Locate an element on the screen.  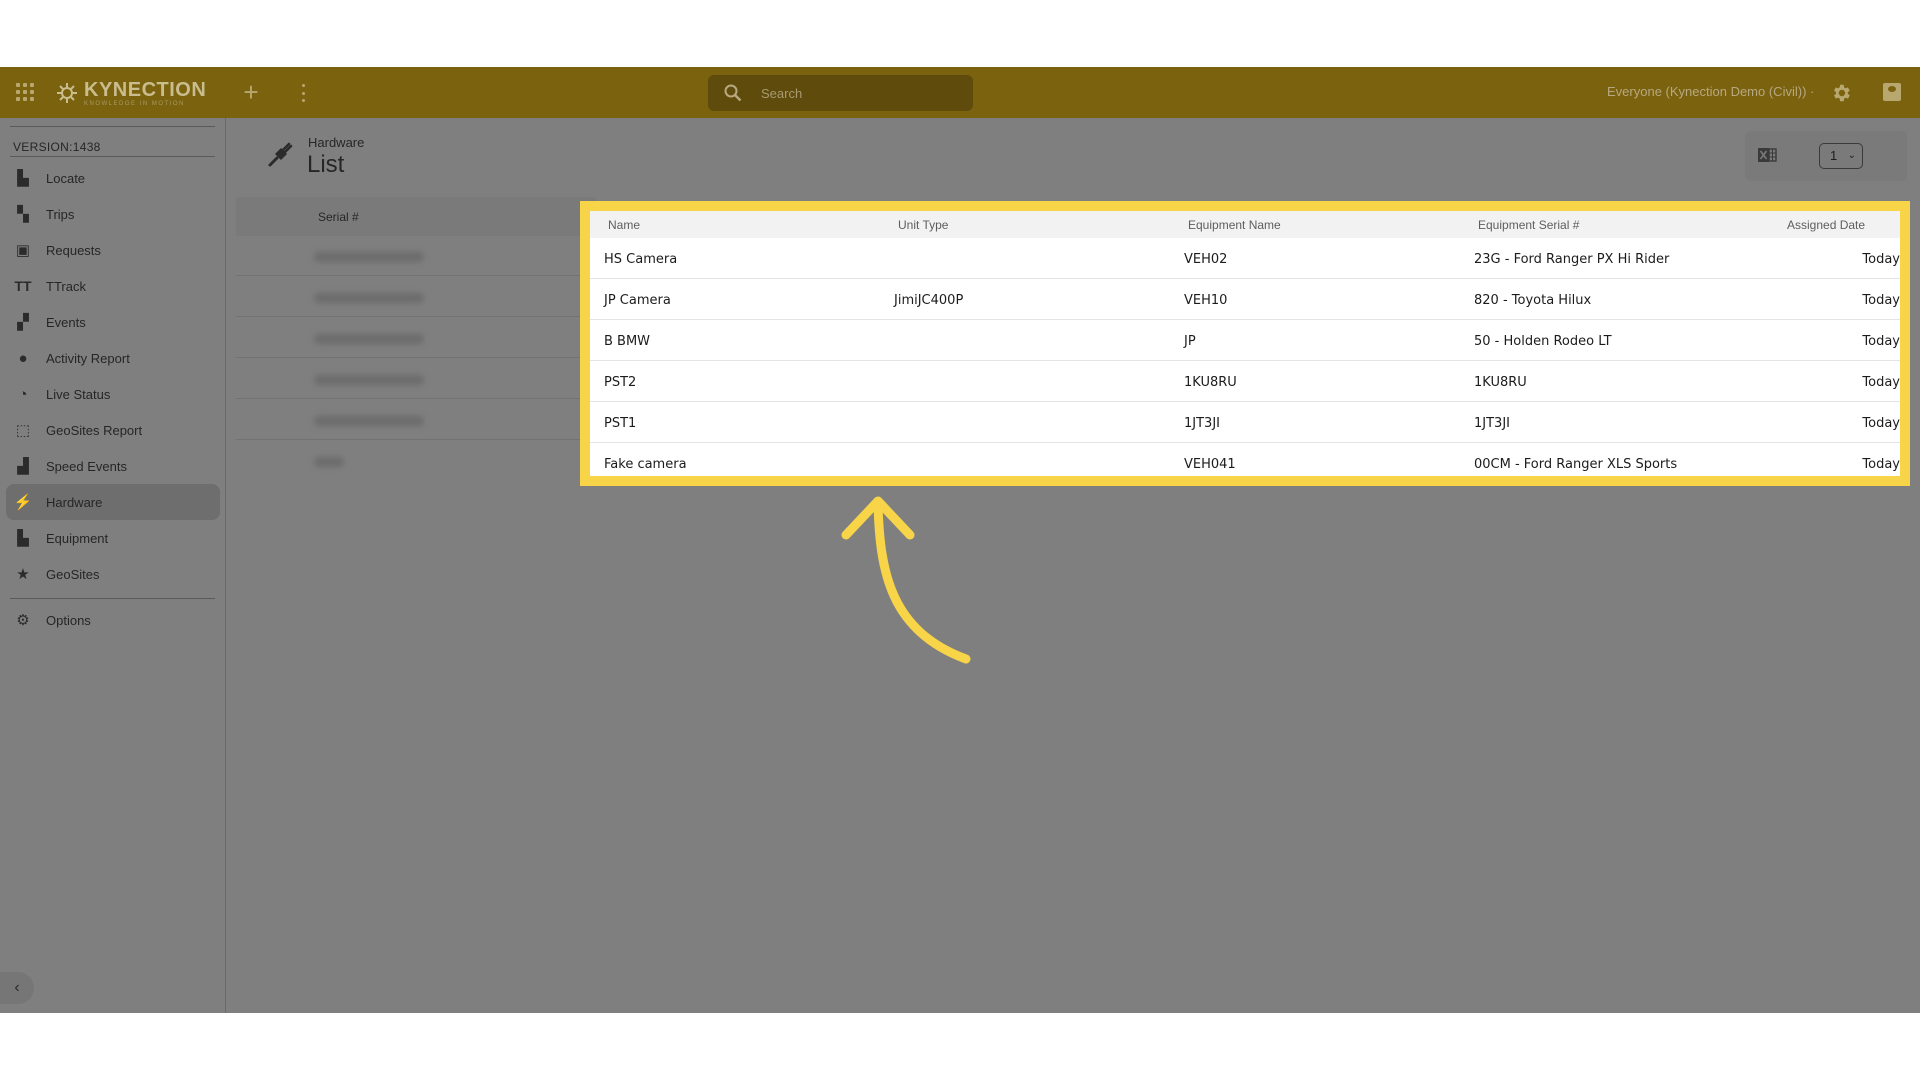
column-header-unit-type: Unit Type is located at coordinates (923, 225).